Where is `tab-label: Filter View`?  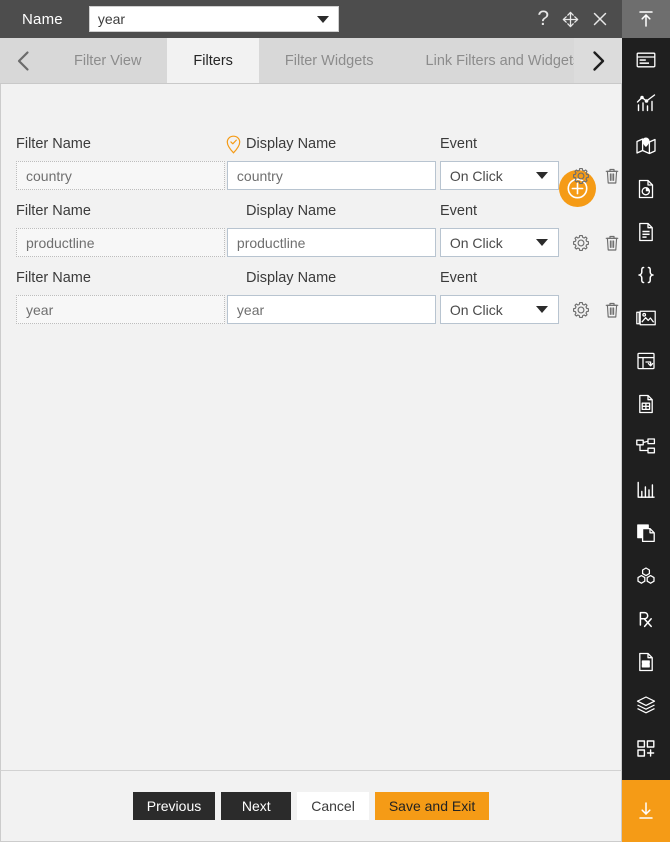
tab-label: Filter View is located at coordinates (108, 60).